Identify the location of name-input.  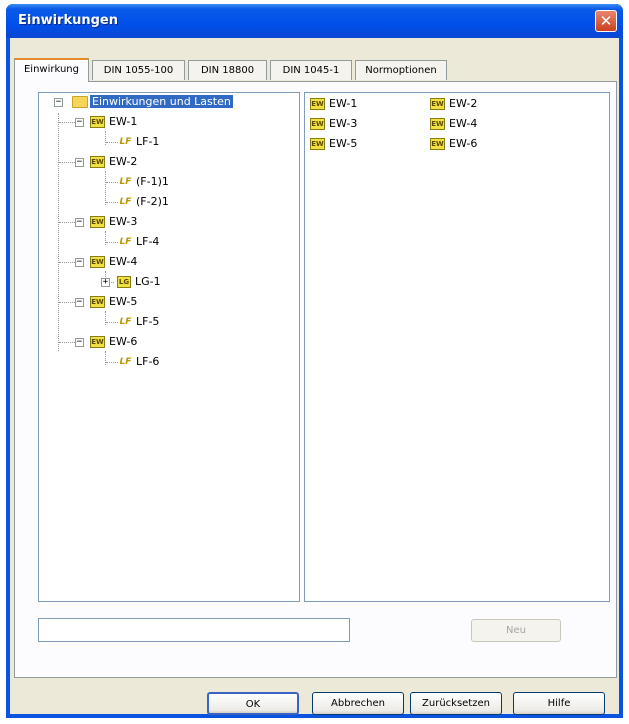
(194, 630).